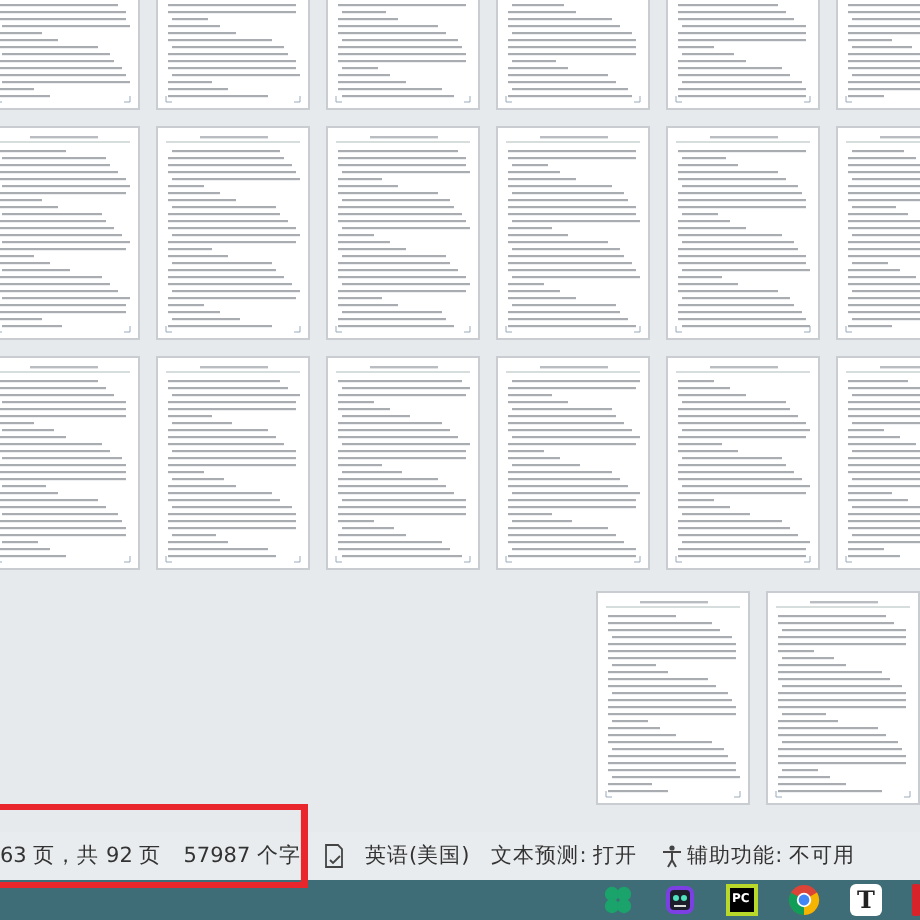  I want to click on language-indicator: 英语(美国), so click(417, 856).